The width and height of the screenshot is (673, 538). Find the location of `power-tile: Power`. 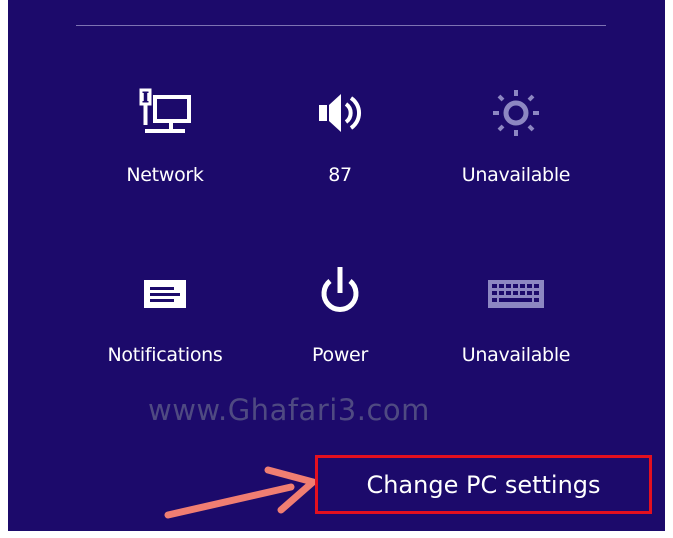

power-tile: Power is located at coordinates (340, 335).